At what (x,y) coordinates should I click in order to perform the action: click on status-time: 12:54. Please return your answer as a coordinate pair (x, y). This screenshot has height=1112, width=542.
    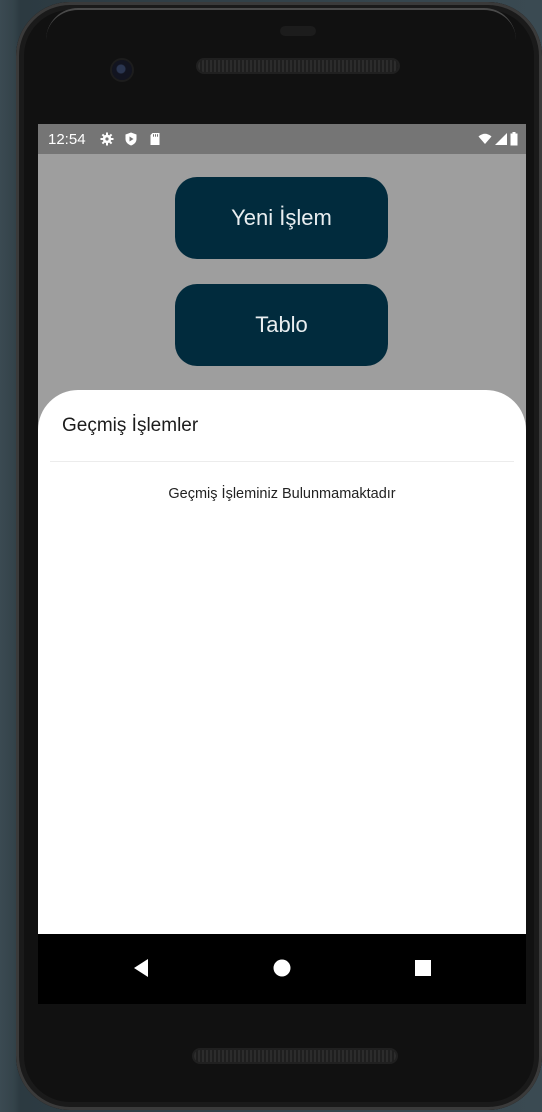
    Looking at the image, I should click on (67, 139).